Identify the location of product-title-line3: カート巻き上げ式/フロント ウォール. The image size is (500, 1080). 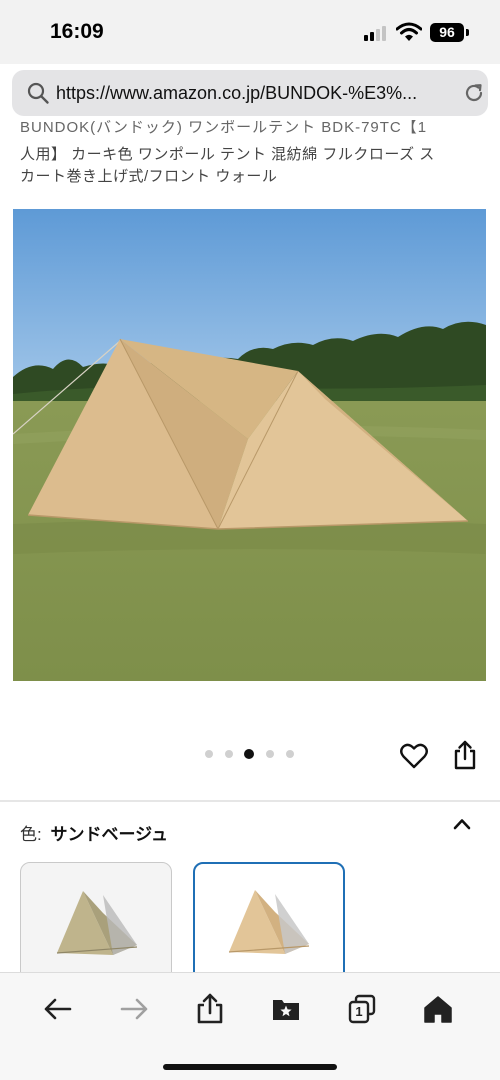
(149, 176).